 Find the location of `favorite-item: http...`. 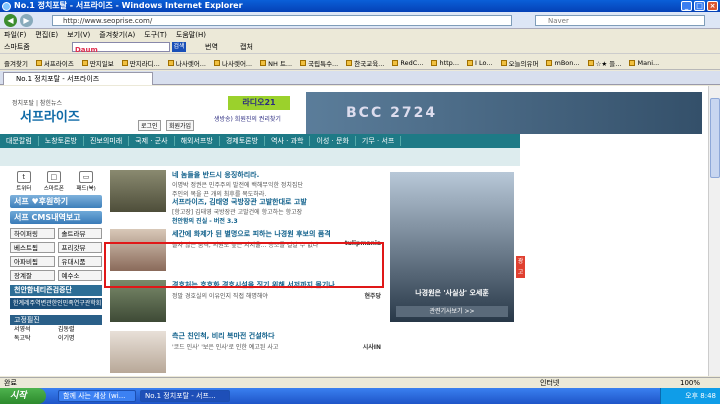

favorite-item: http... is located at coordinates (445, 63).